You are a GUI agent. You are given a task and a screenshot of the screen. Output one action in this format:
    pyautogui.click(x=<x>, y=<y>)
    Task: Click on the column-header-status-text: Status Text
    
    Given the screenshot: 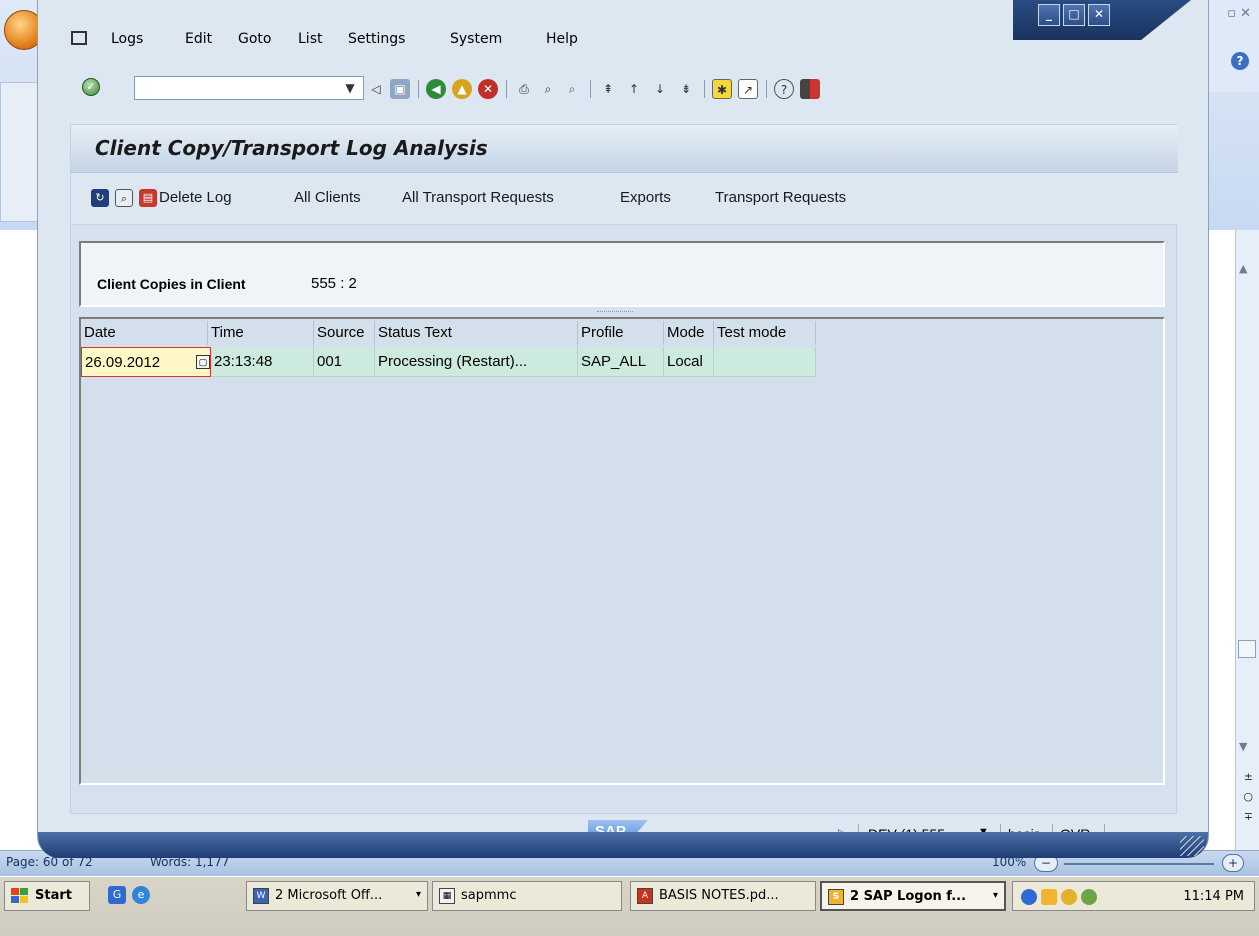 What is the action you would take?
    pyautogui.click(x=476, y=333)
    